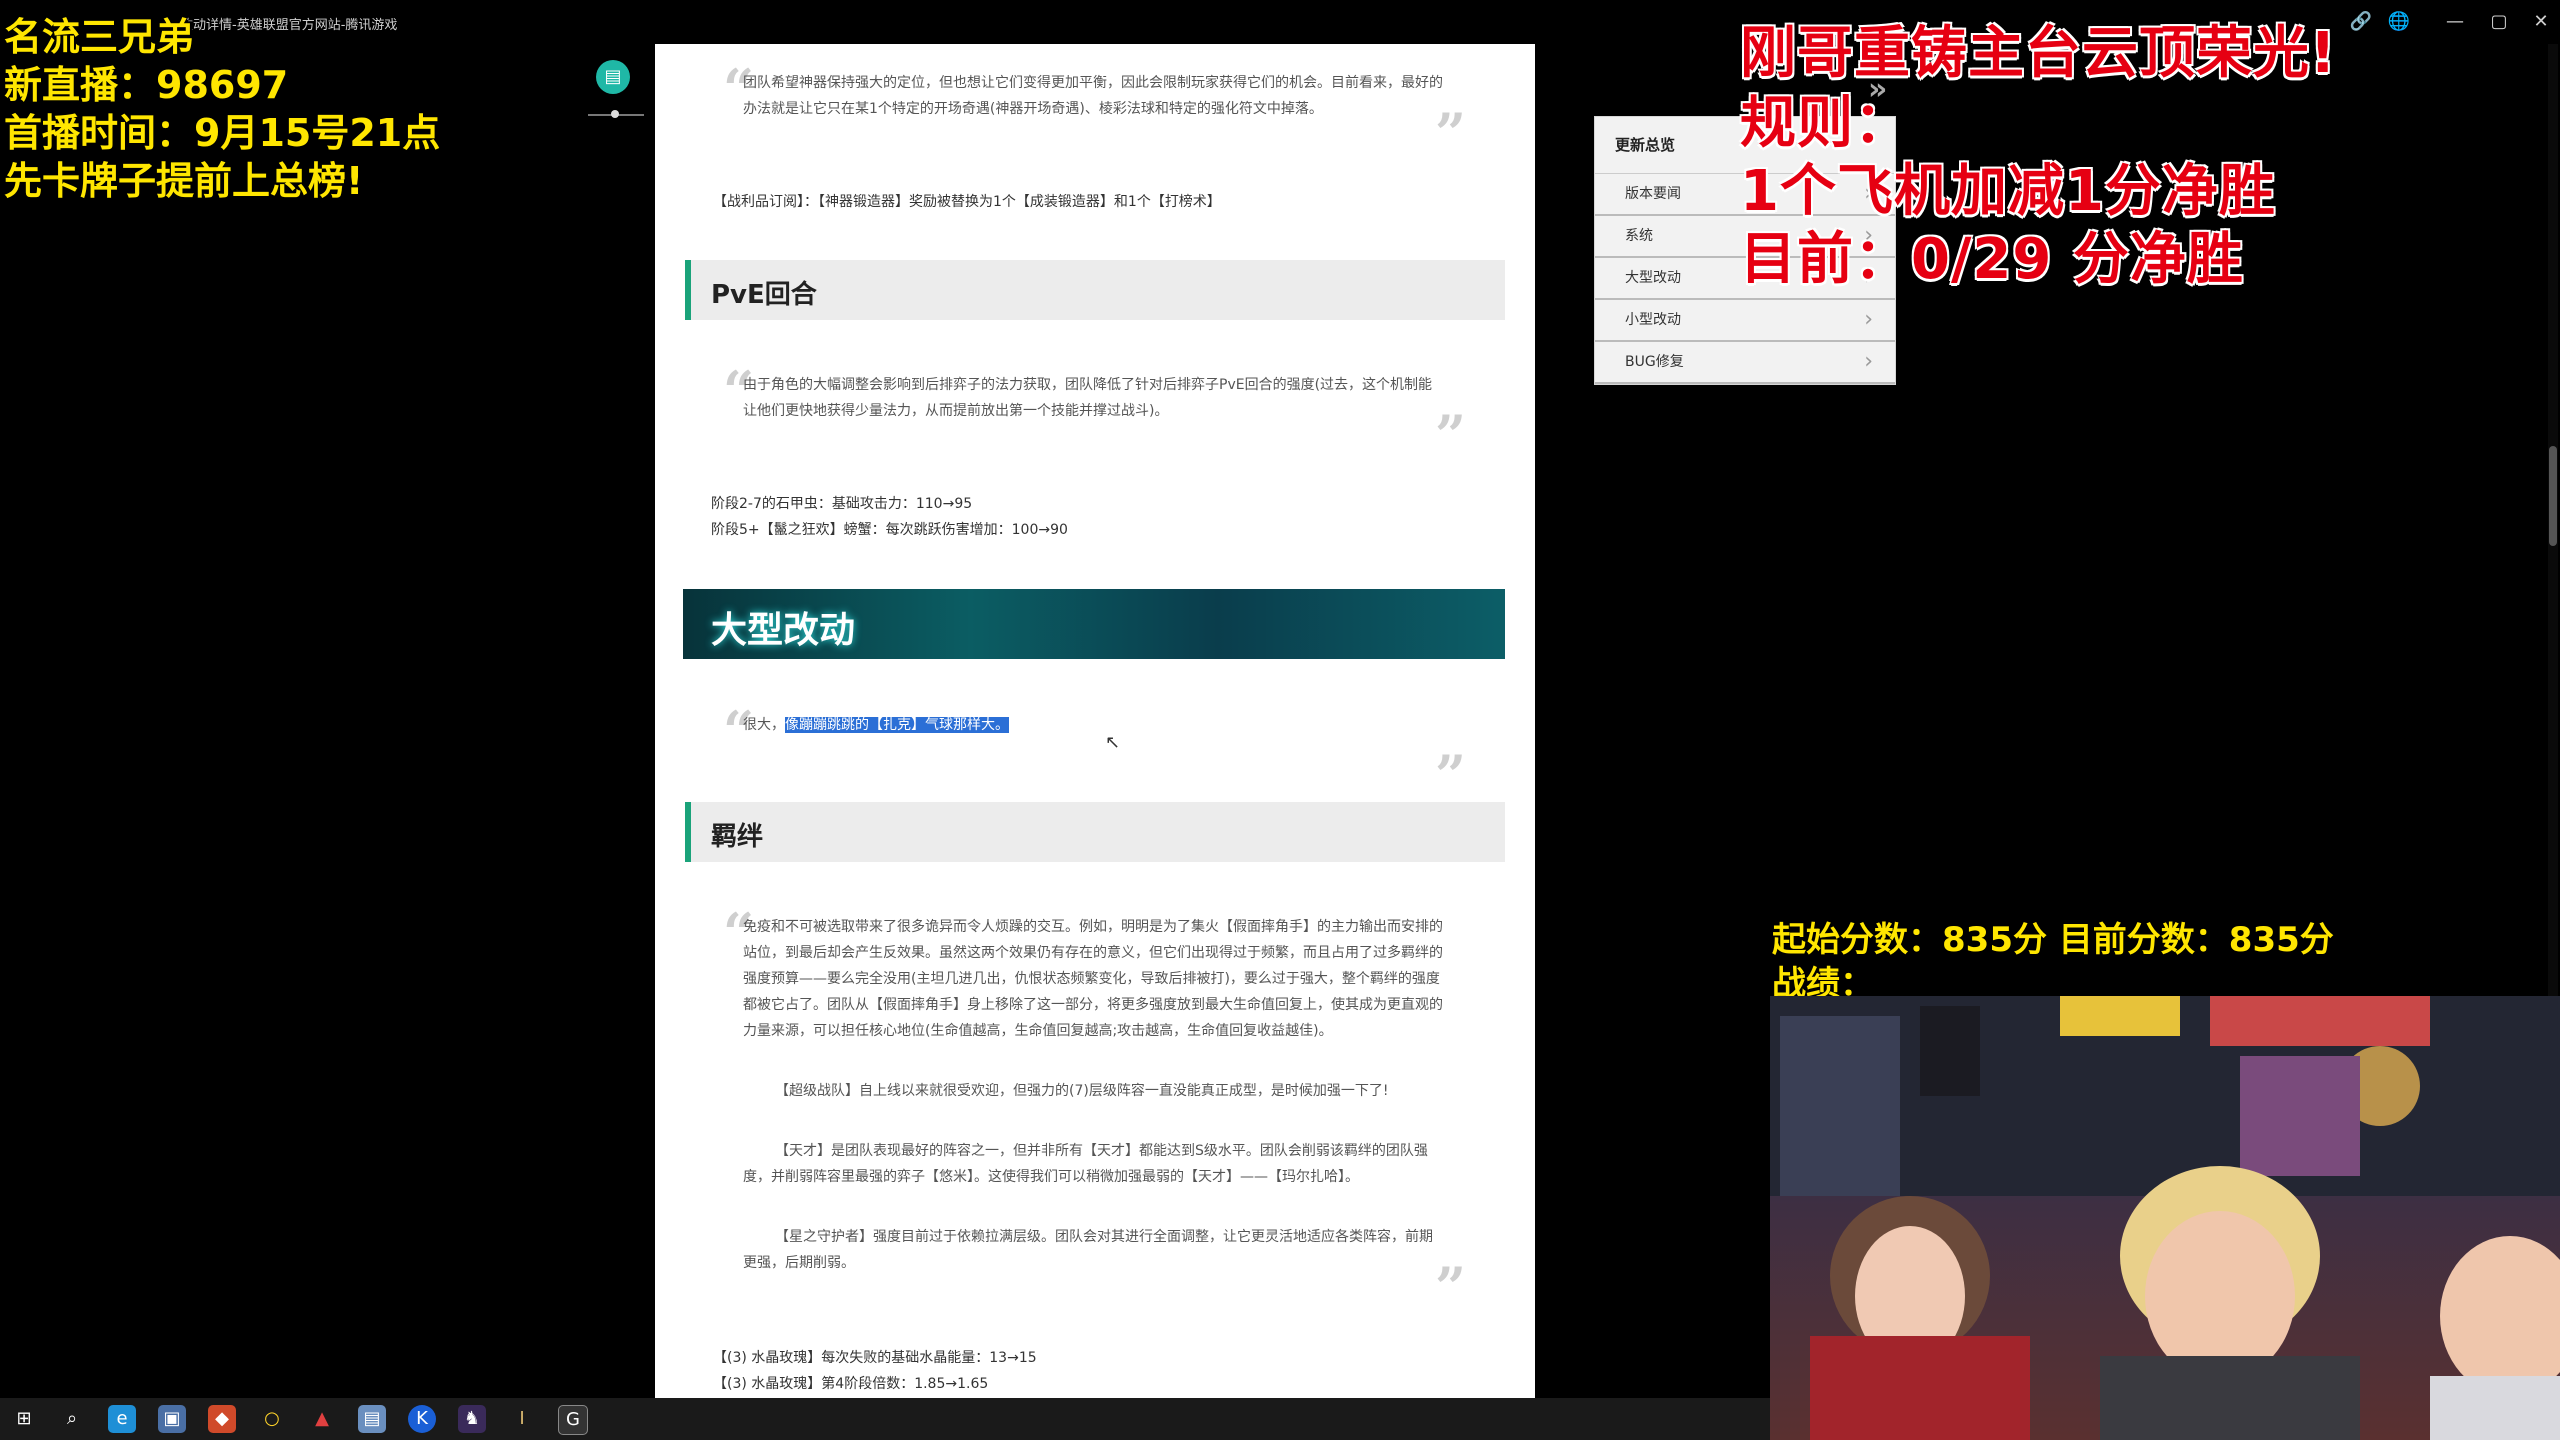 Image resolution: width=2560 pixels, height=1440 pixels. I want to click on search-icon: ⌕, so click(72, 1419).